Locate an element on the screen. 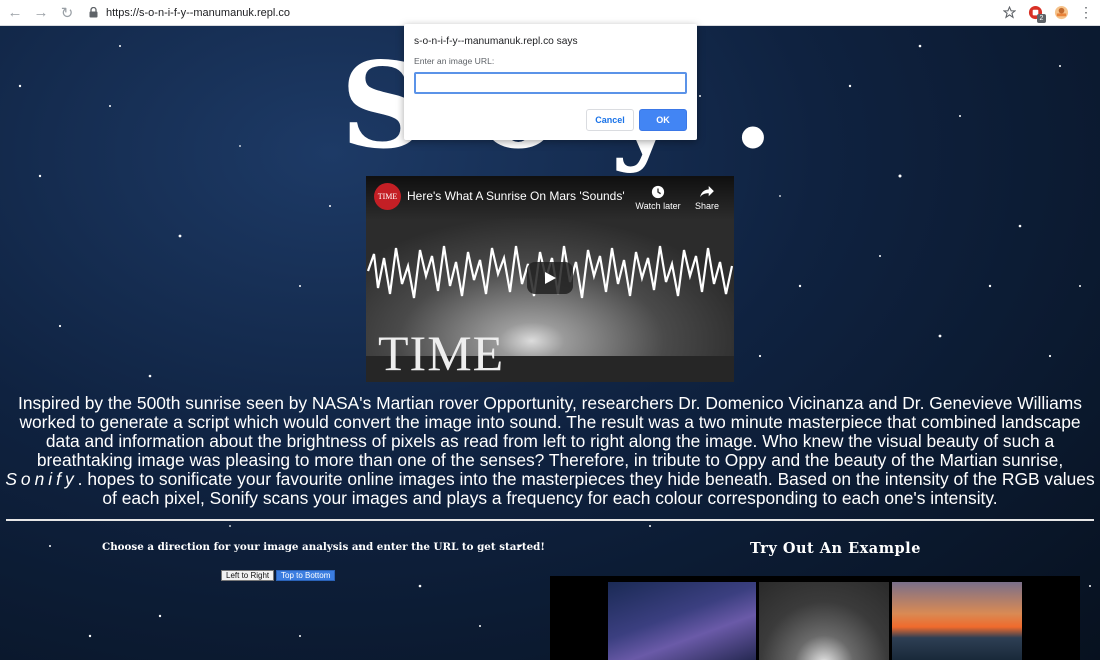 The height and width of the screenshot is (660, 1100). brand-name: Sonify is located at coordinates (41, 479).